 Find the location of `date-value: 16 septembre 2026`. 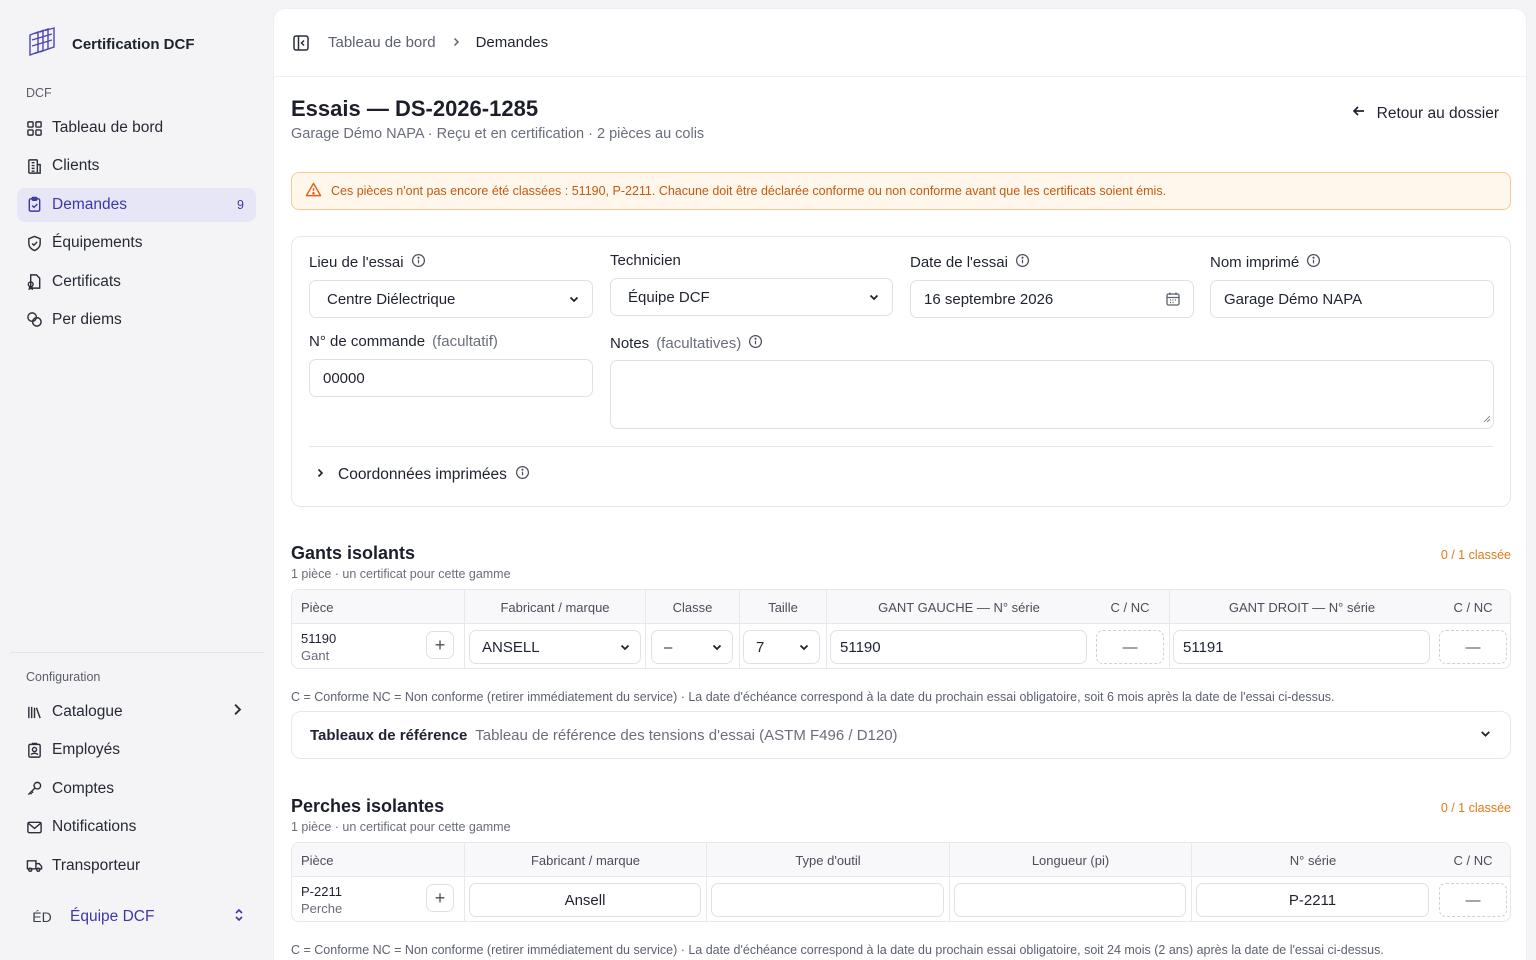

date-value: 16 septembre 2026 is located at coordinates (989, 299).